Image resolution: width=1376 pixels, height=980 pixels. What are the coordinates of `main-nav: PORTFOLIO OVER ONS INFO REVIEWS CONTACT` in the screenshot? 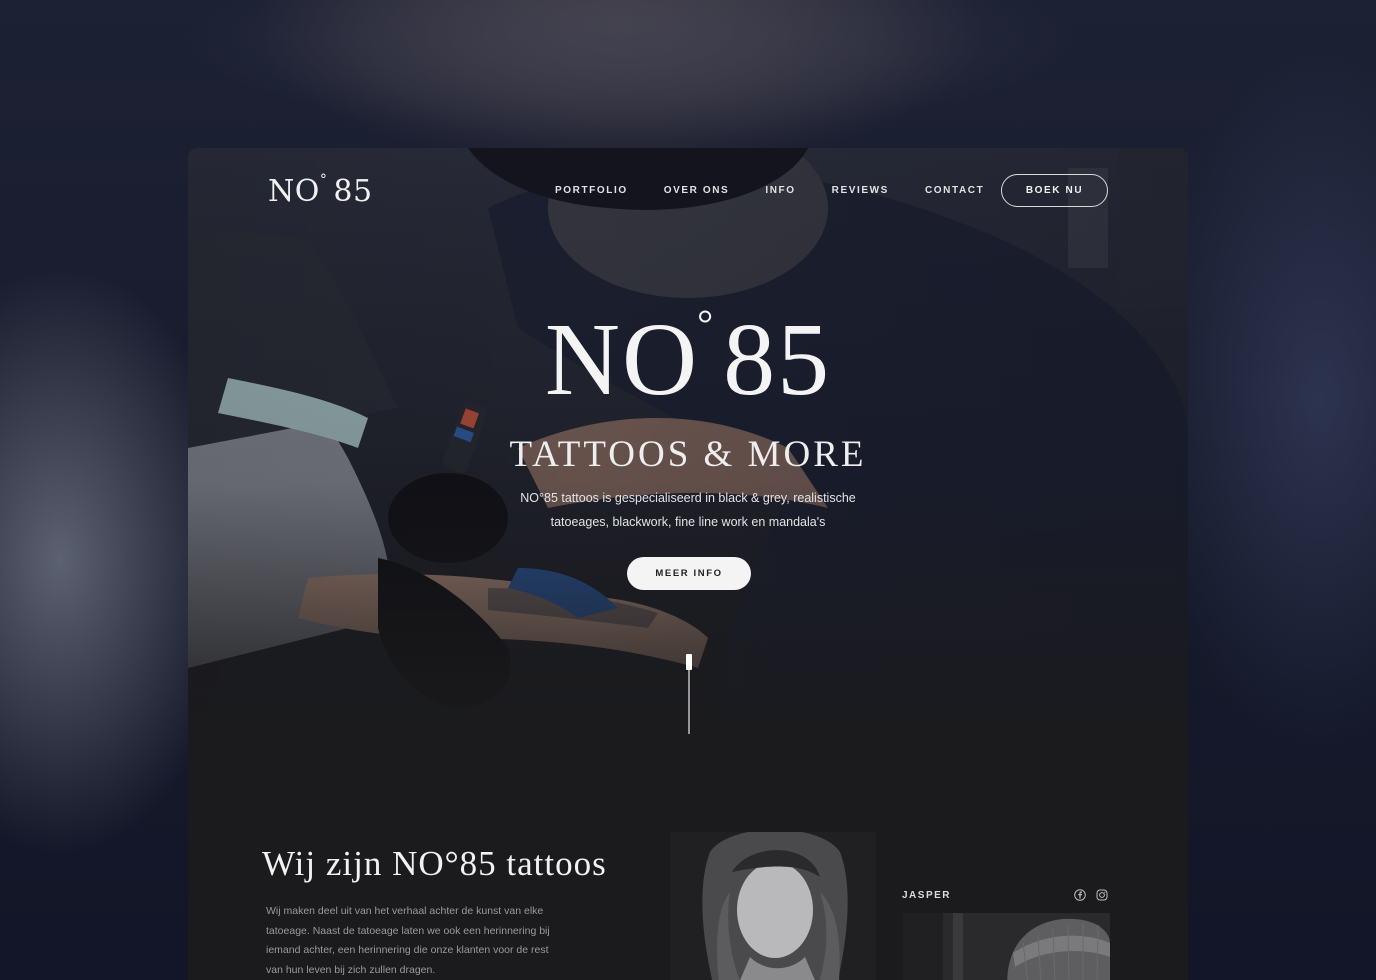 It's located at (787, 190).